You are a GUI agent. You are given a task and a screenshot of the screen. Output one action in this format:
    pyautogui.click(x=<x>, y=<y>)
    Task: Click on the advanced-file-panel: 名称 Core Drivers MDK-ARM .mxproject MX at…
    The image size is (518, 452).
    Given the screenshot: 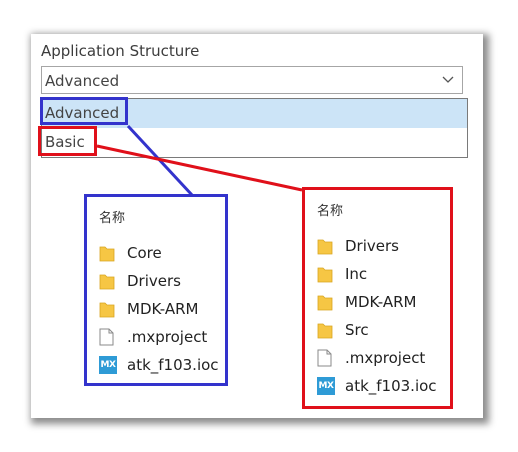 What is the action you would take?
    pyautogui.click(x=156, y=290)
    